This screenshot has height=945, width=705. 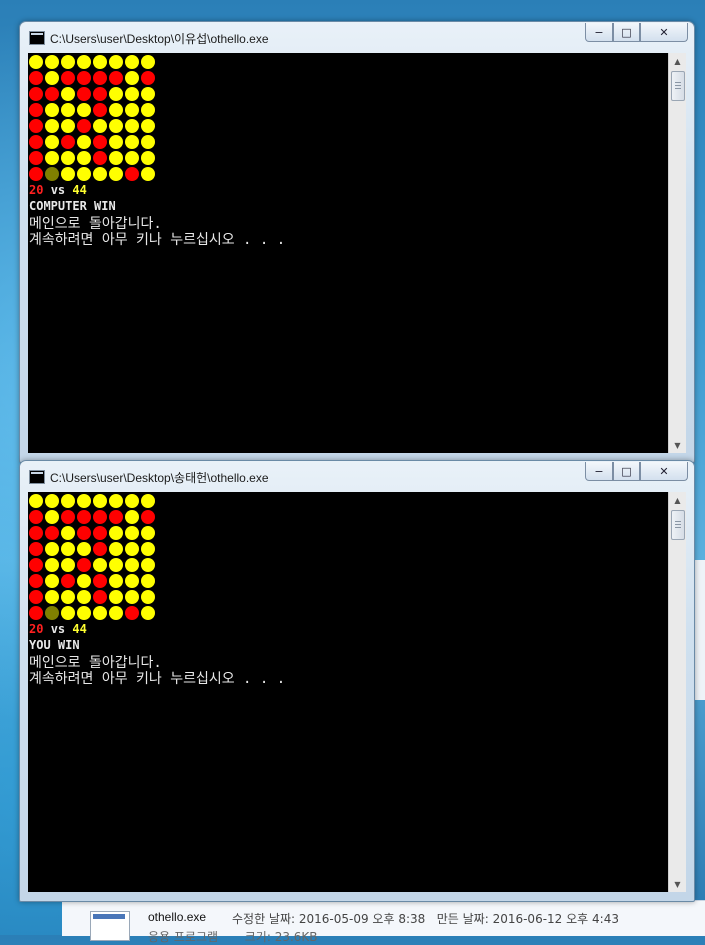 I want to click on explorer-file-extra: 응용 프로그램 크기: 23.6KB, so click(x=233, y=936).